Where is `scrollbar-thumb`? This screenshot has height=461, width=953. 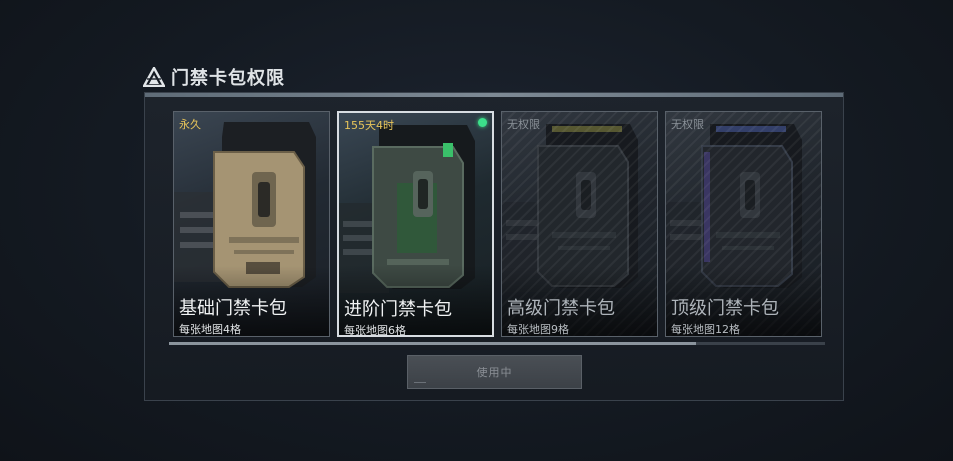 scrollbar-thumb is located at coordinates (432, 343).